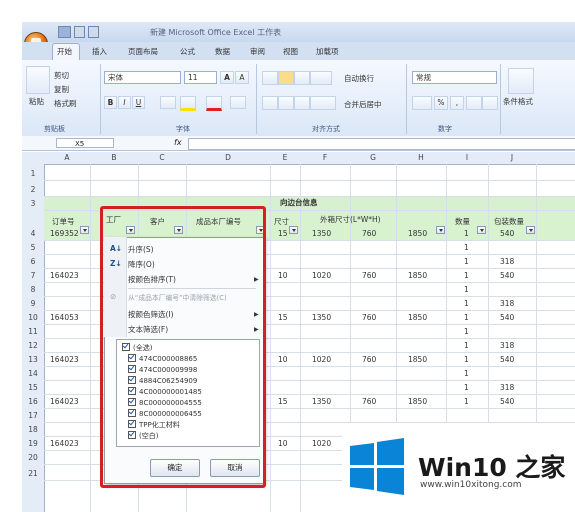 Image resolution: width=575 pixels, height=512 pixels. Describe the element at coordinates (67, 157) in the screenshot. I see `column-header-a: A` at that location.